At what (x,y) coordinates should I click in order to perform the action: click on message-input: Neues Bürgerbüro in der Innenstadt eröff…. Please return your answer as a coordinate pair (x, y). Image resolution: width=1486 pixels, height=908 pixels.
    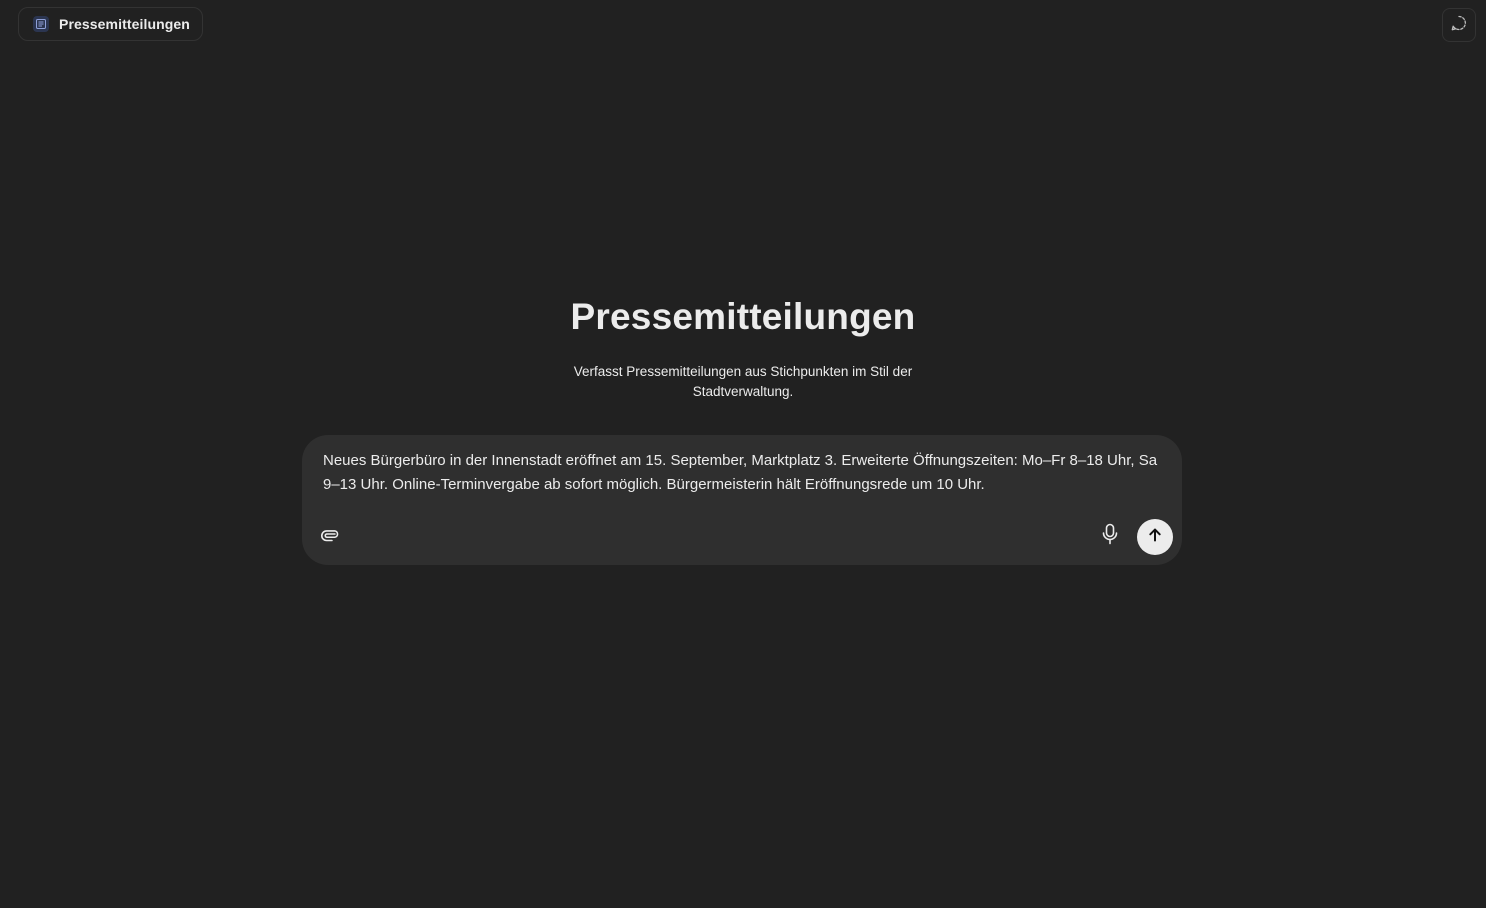
    Looking at the image, I should click on (740, 473).